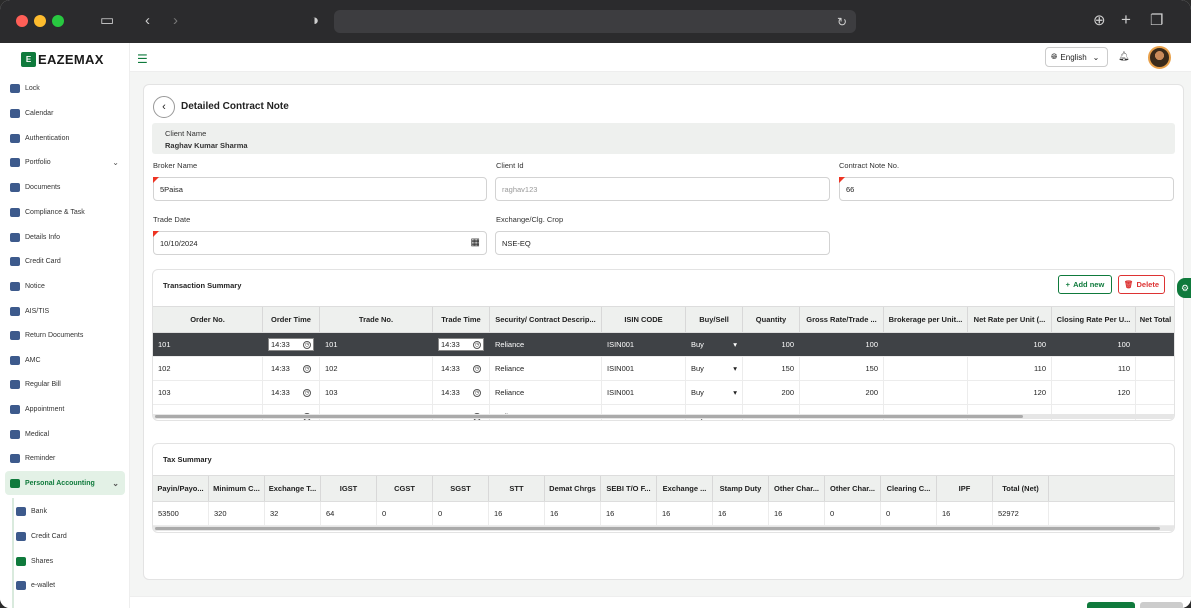 This screenshot has height=608, width=1191. I want to click on table-cell: 200, so click(771, 392).